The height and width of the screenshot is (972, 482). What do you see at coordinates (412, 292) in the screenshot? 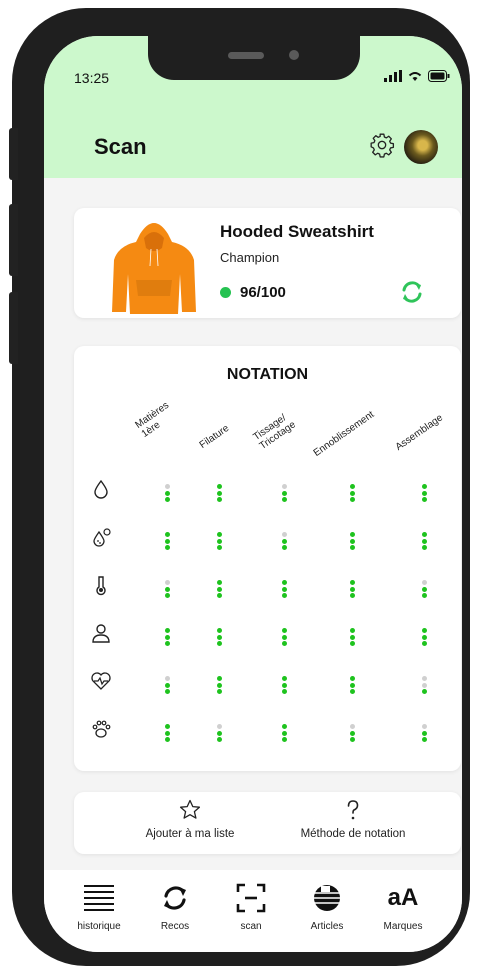
I see `refresh-icon` at bounding box center [412, 292].